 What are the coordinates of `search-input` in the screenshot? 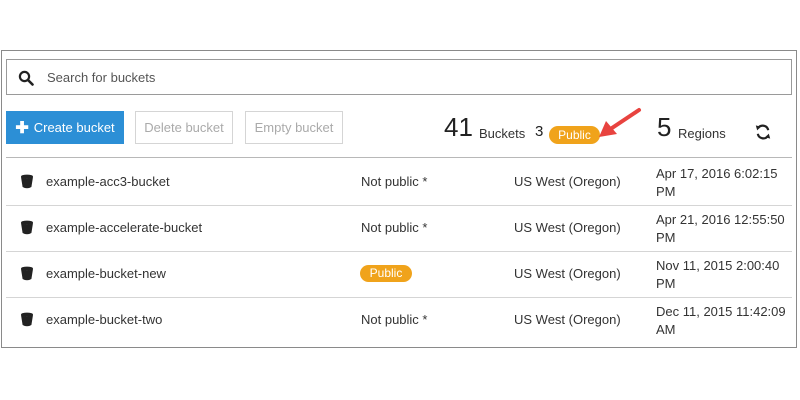 It's located at (412, 77).